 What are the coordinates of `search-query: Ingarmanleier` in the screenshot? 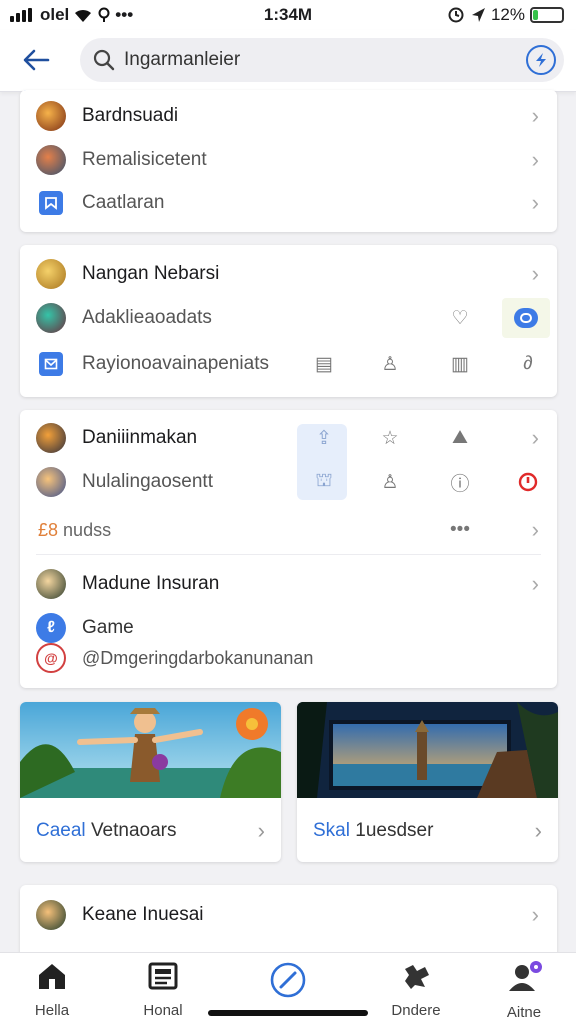 It's located at (182, 60).